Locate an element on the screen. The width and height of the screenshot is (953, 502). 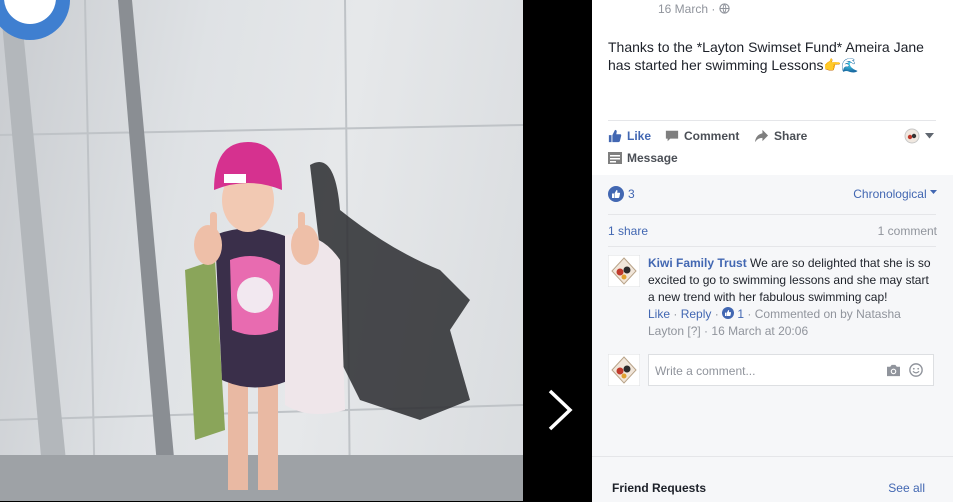
like-label: Like is located at coordinates (639, 136).